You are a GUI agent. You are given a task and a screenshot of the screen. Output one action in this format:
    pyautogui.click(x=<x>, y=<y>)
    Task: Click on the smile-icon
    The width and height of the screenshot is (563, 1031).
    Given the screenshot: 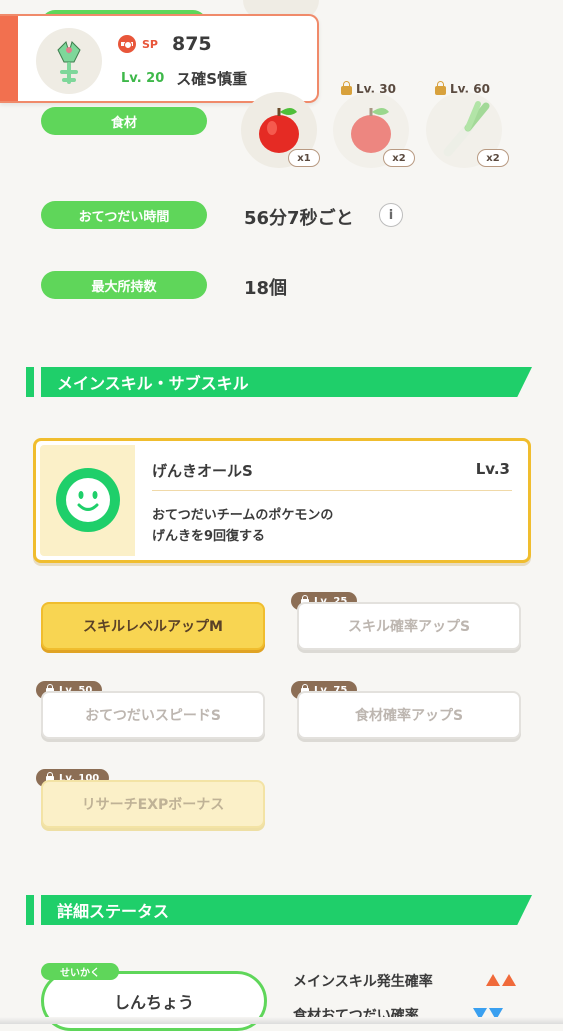 What is the action you would take?
    pyautogui.click(x=88, y=500)
    